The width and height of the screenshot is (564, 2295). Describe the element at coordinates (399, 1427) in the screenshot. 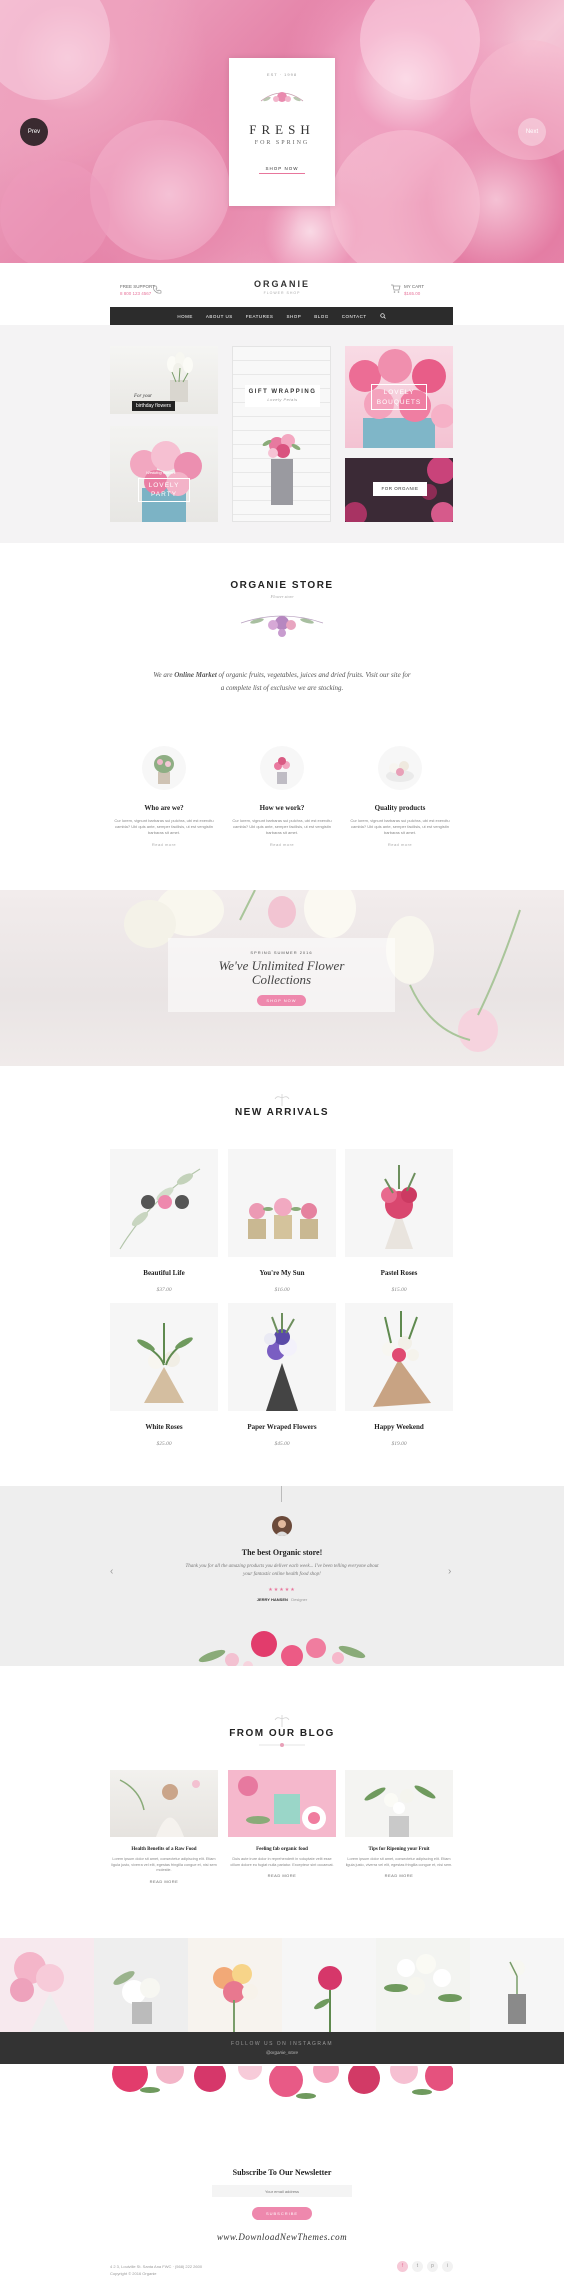

I see `product-name: Happy Weekend` at that location.